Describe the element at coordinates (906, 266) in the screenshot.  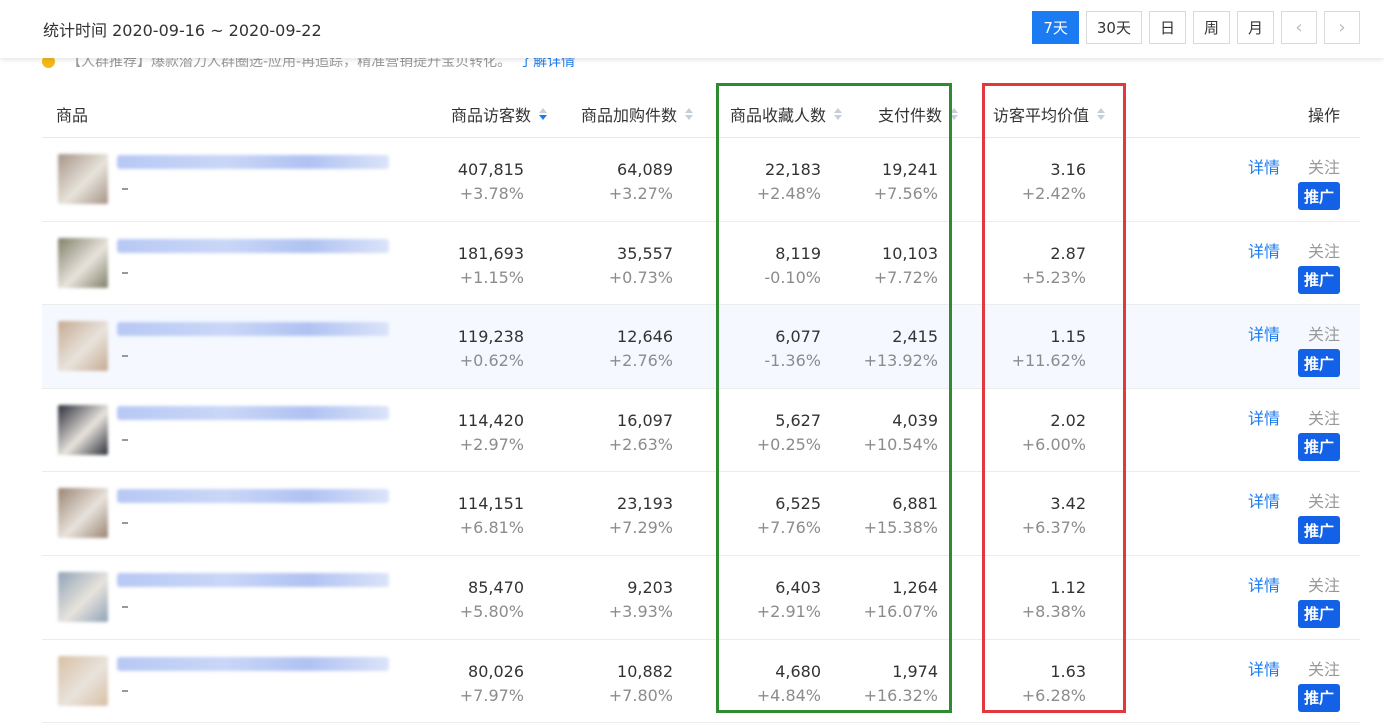
I see `cell-paid: 10,103 +7.72%` at that location.